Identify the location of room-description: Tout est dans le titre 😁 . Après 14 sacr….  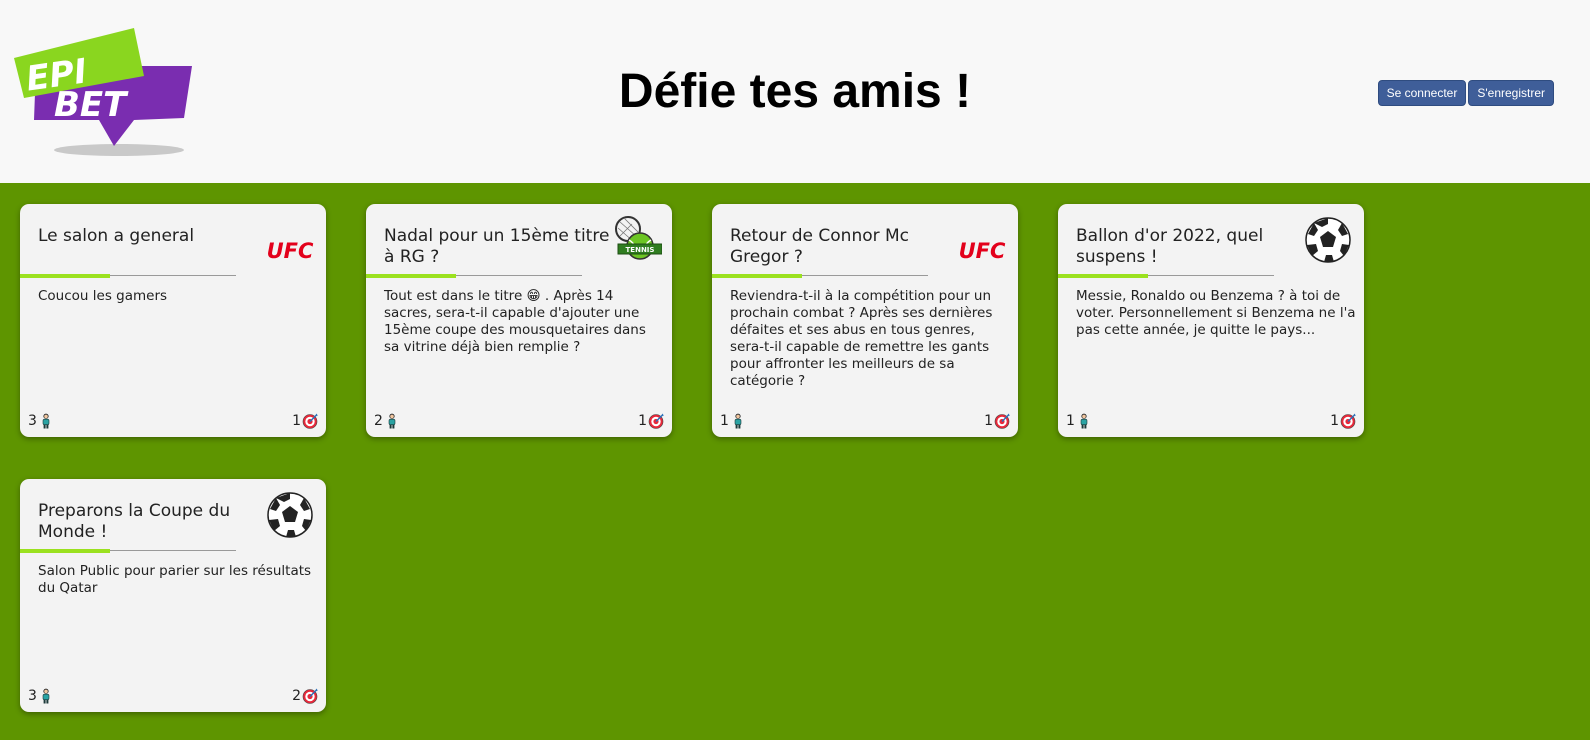
(515, 321).